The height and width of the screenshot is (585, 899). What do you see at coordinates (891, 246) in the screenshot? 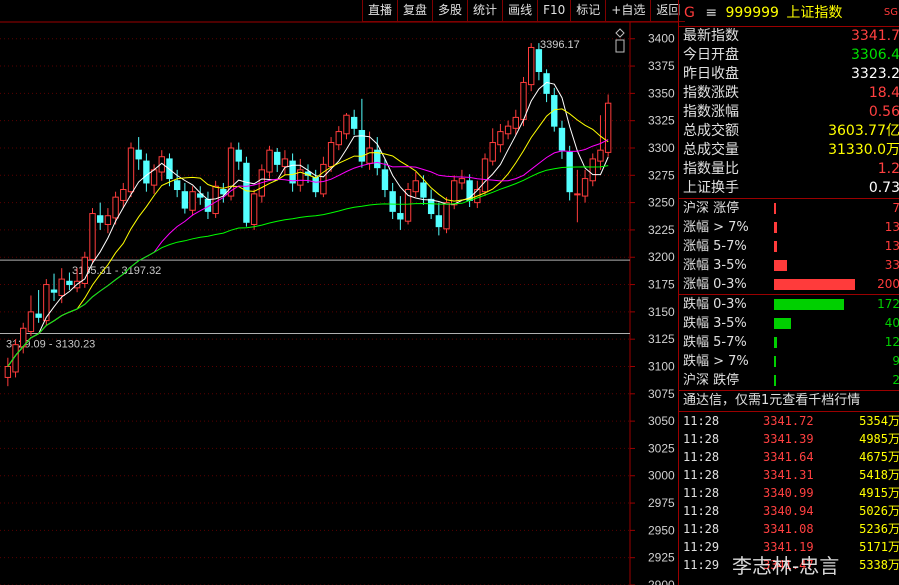
I see `breadth-count: 13` at bounding box center [891, 246].